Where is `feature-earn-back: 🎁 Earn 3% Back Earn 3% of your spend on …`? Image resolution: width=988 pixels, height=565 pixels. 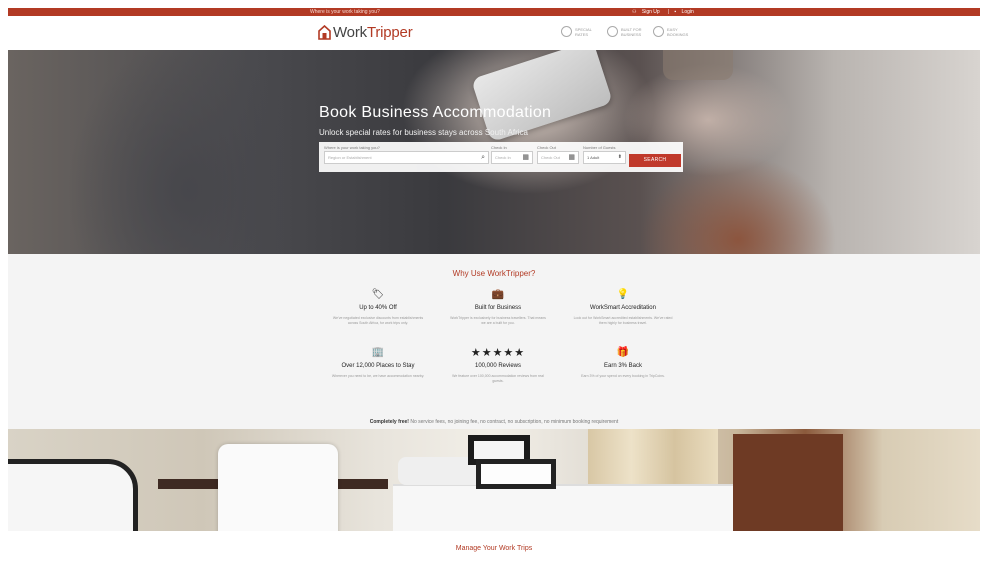 feature-earn-back: 🎁 Earn 3% Back Earn 3% of your spend on … is located at coordinates (623, 363).